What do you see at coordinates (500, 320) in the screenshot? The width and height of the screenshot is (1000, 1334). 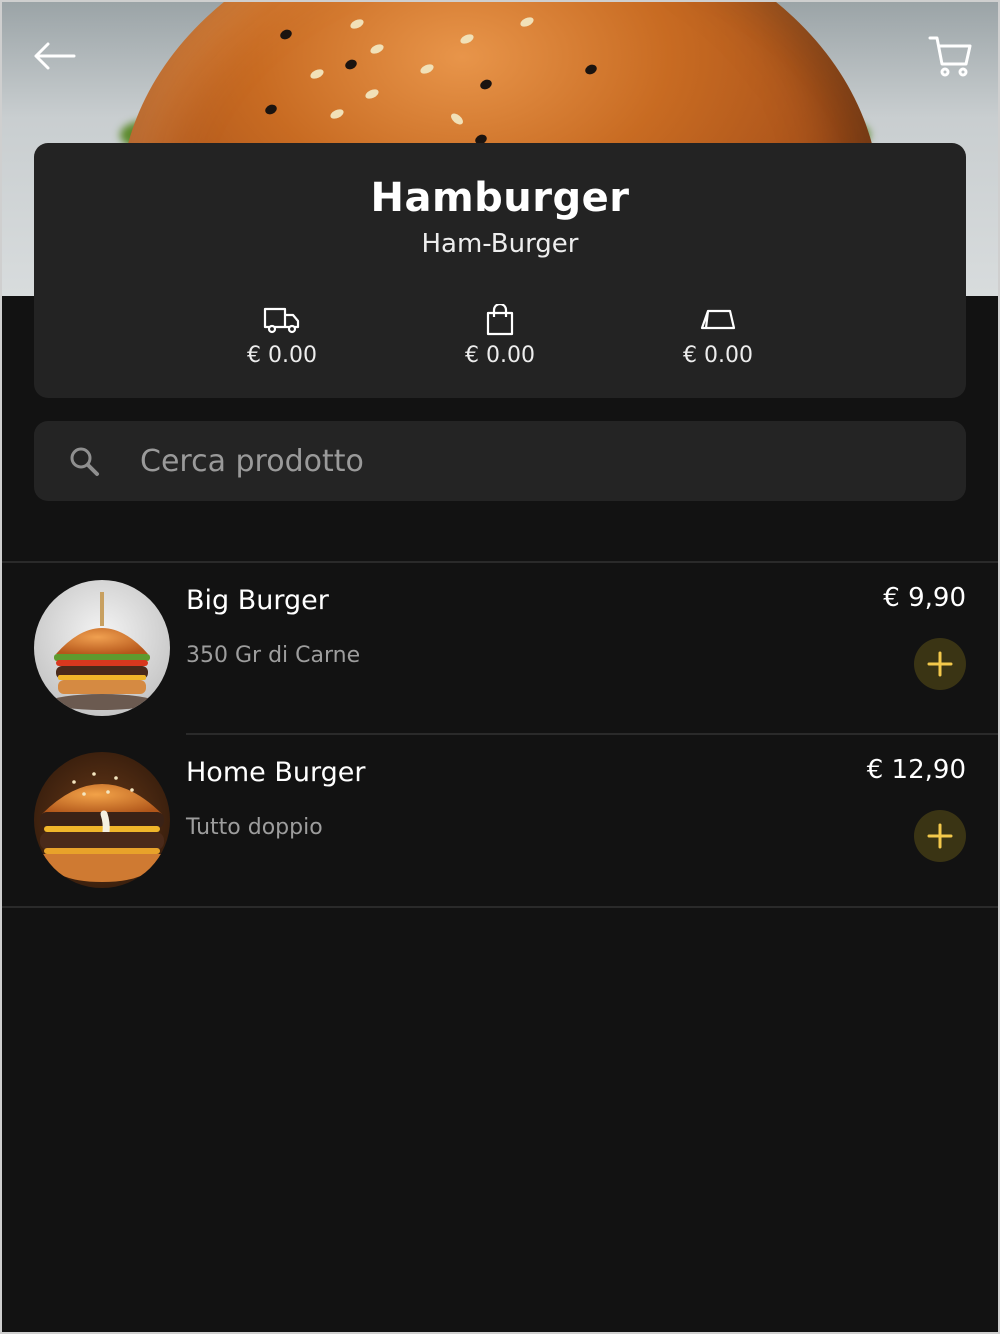 I see `shopping-bag-icon` at bounding box center [500, 320].